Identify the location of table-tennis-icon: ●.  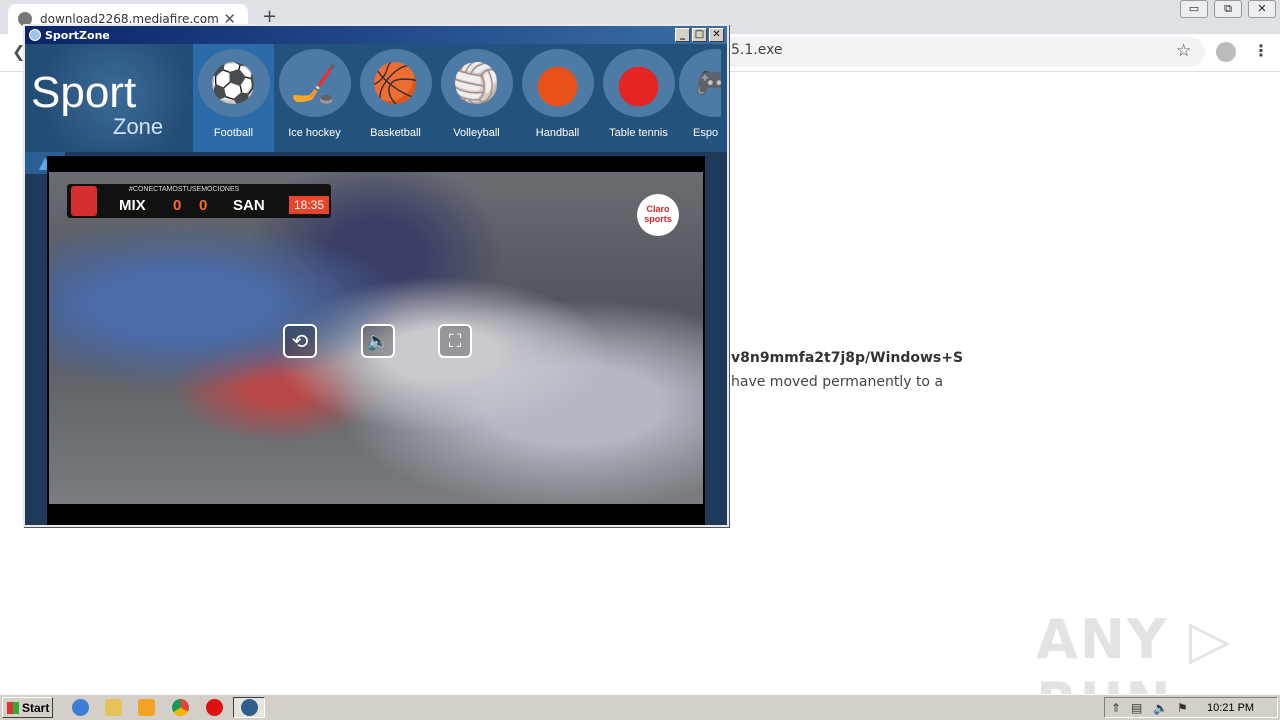
(638, 83).